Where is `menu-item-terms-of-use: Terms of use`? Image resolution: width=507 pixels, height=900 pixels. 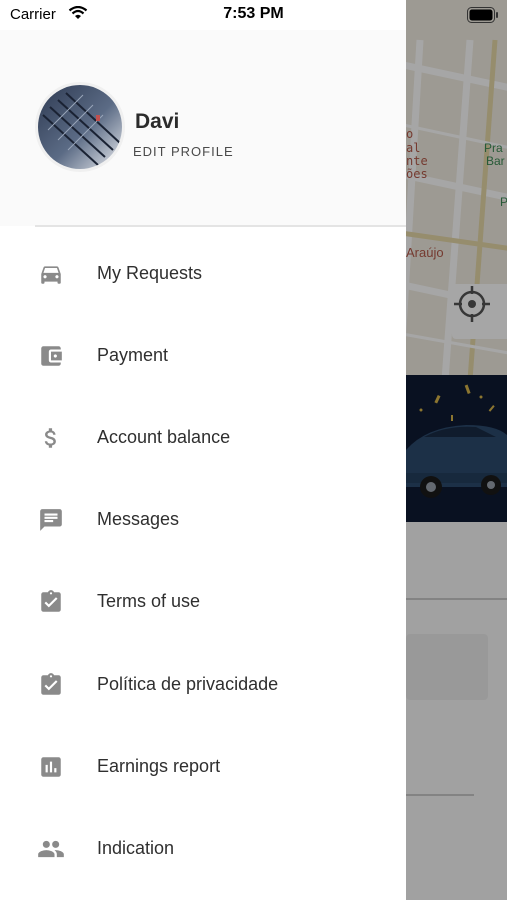 menu-item-terms-of-use: Terms of use is located at coordinates (203, 602).